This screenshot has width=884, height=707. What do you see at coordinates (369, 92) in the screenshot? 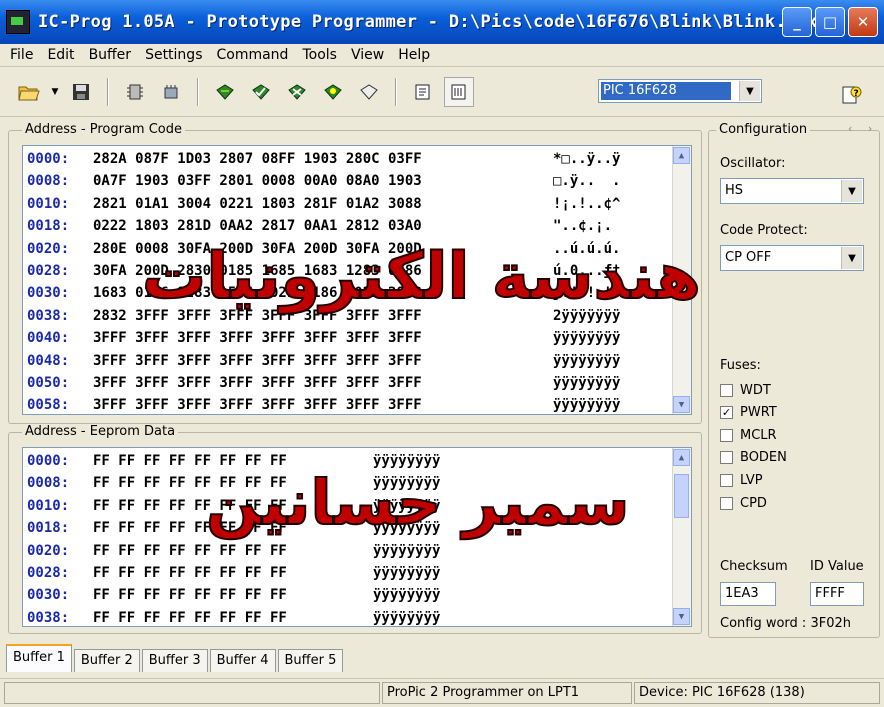
I see `blank-check-icon` at bounding box center [369, 92].